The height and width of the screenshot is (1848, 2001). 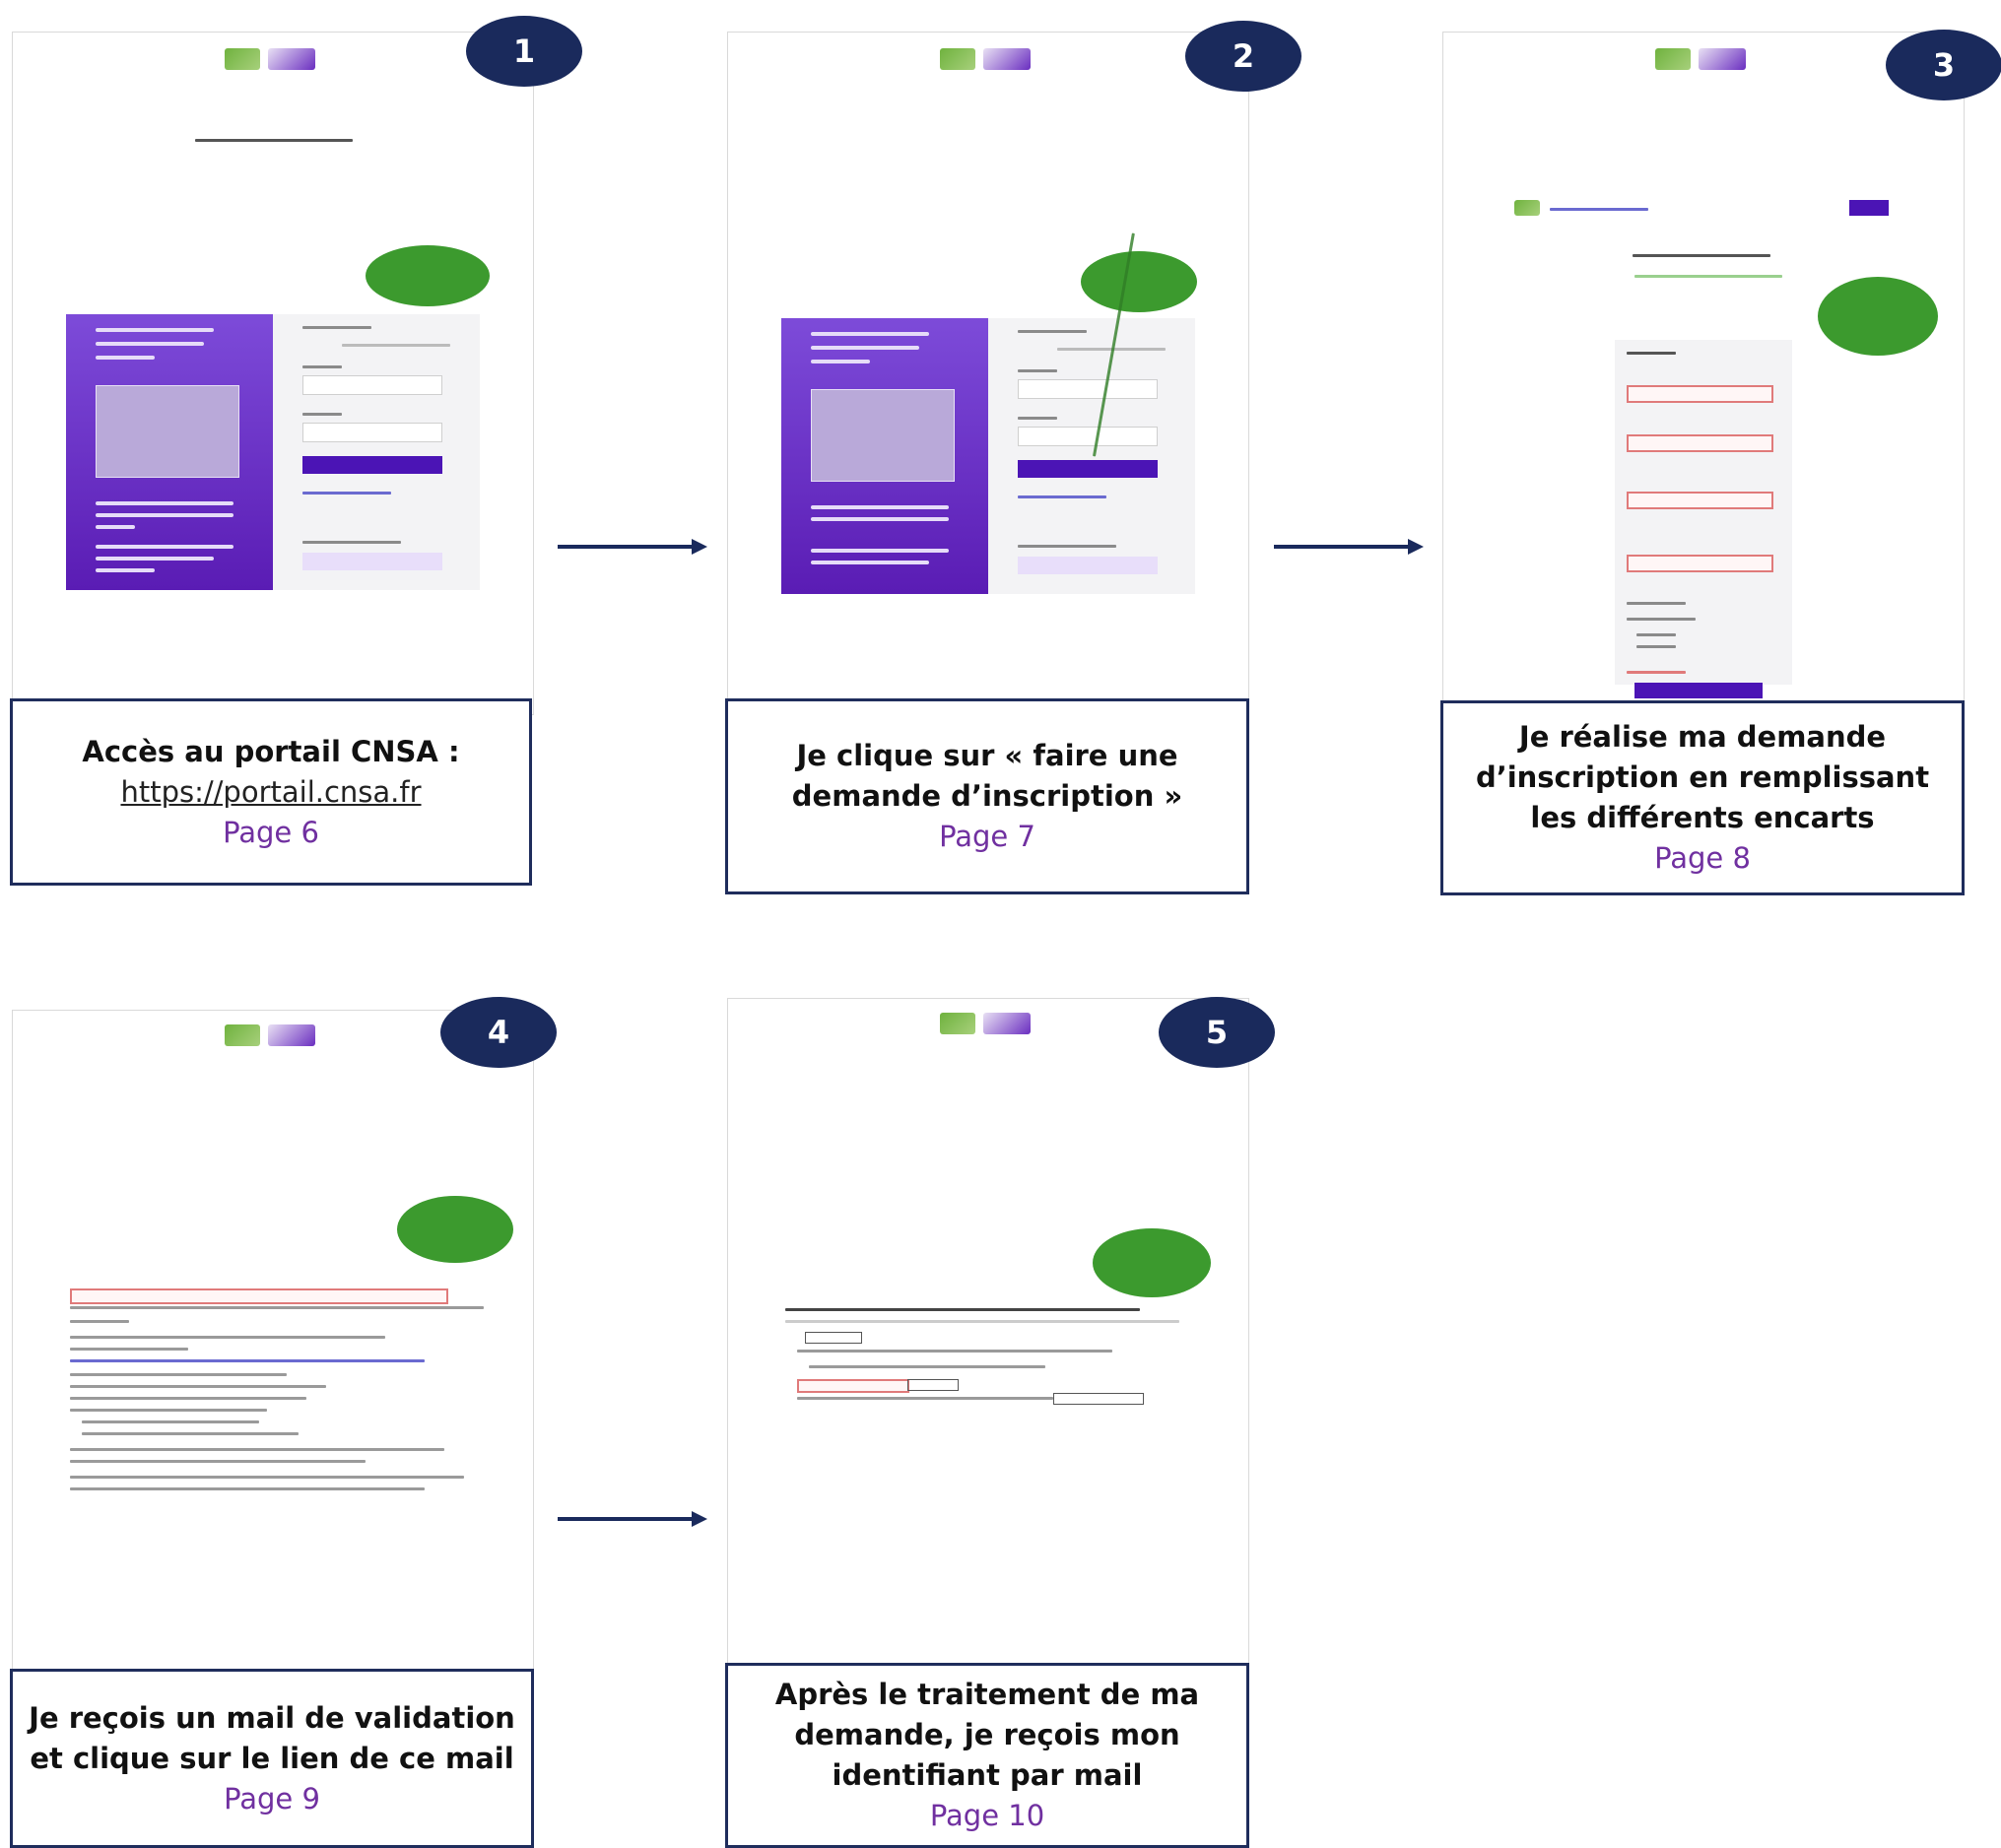 I want to click on step-5-screenshot, so click(x=988, y=1343).